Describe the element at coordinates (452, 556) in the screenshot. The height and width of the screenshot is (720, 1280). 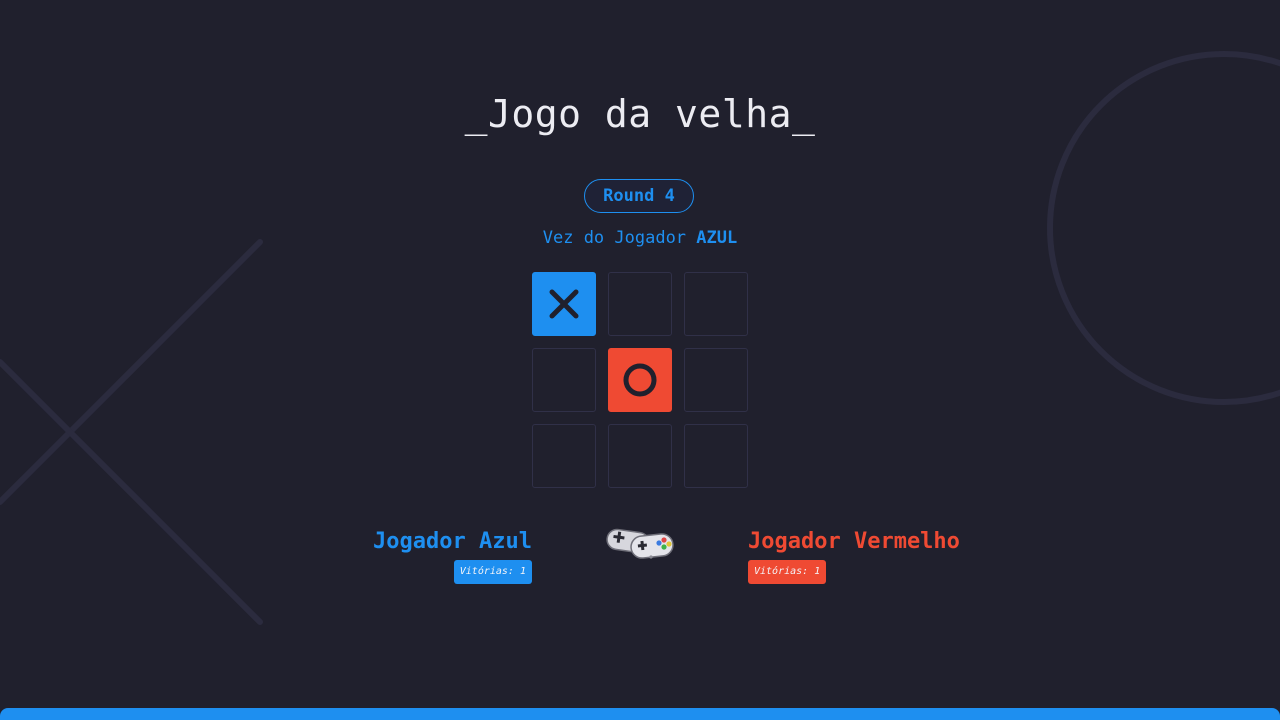
I see `player-blue-panel: Jogador Azul Vitórias: 1` at that location.